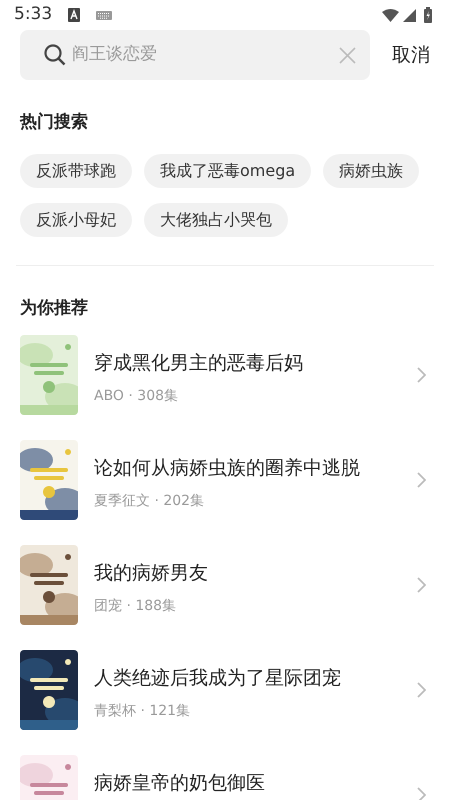 Image resolution: width=450 pixels, height=800 pixels. Describe the element at coordinates (151, 573) in the screenshot. I see `book-title: 我的病娇男友` at that location.